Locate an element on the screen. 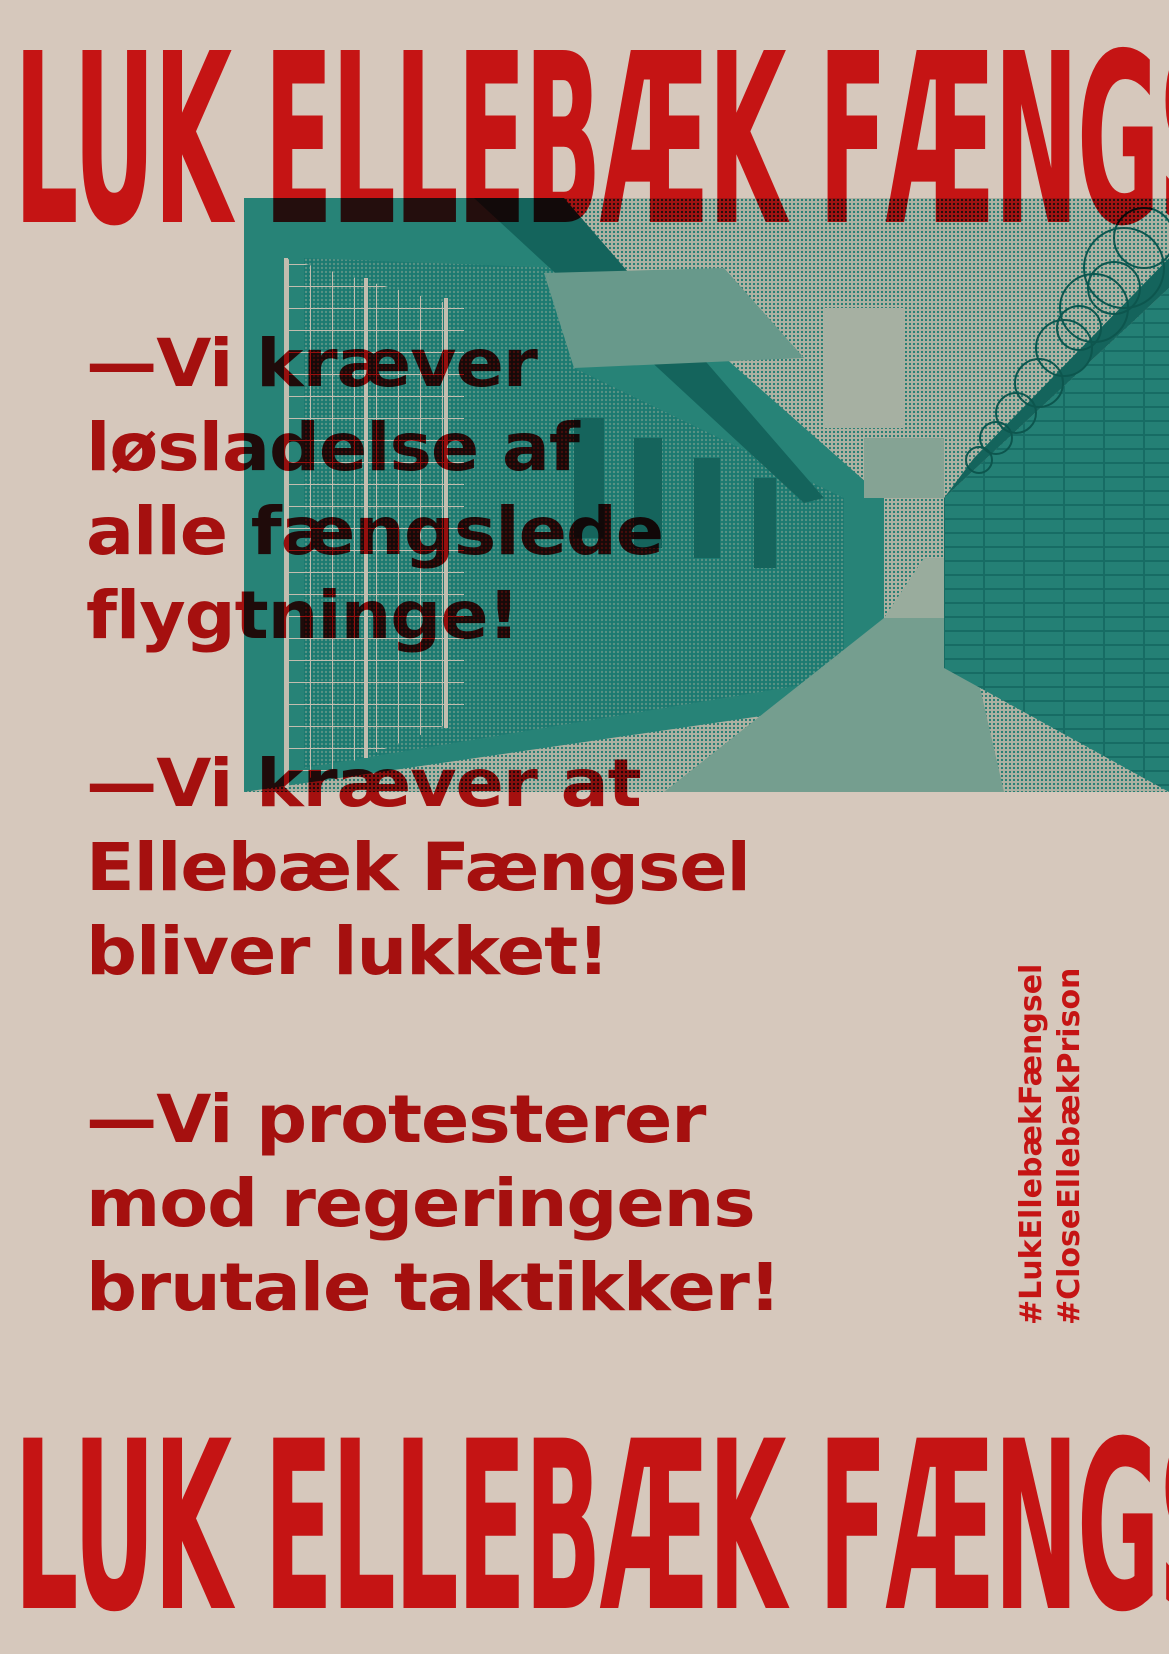  demand-line: løsladelse af is located at coordinates (333, 447).